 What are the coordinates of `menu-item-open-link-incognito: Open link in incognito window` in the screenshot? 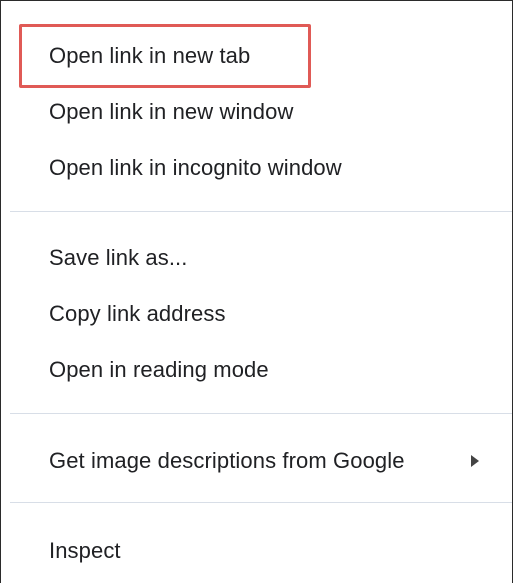 It's located at (256, 168).